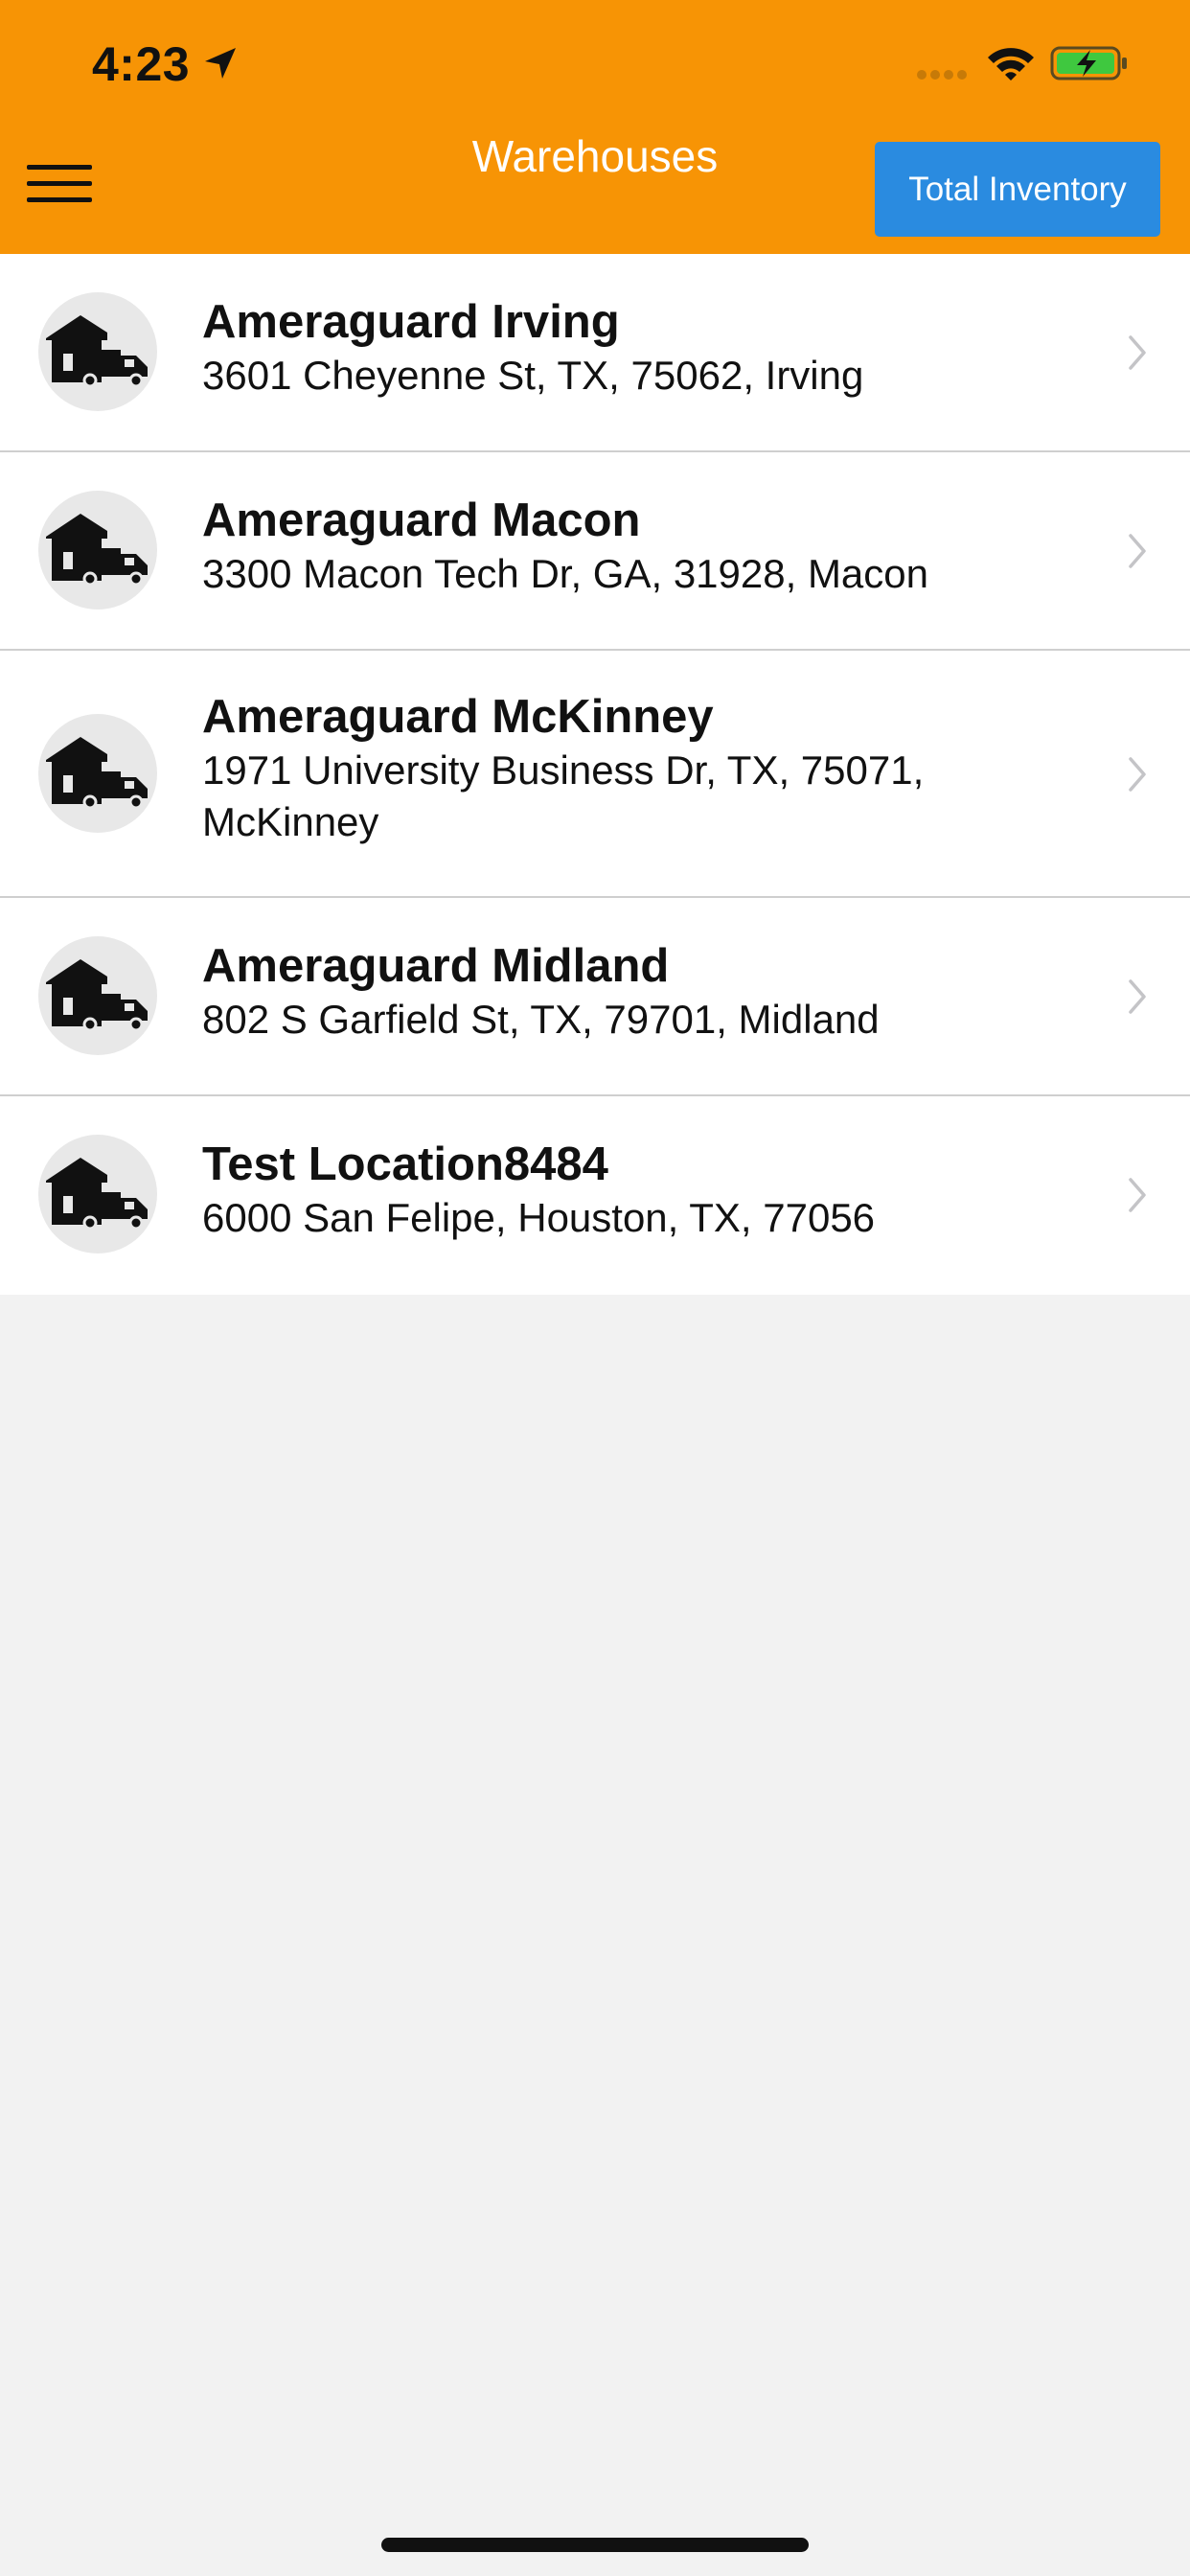 The height and width of the screenshot is (2576, 1190). What do you see at coordinates (421, 520) in the screenshot?
I see `warehouse-name: Ameraguard Macon` at bounding box center [421, 520].